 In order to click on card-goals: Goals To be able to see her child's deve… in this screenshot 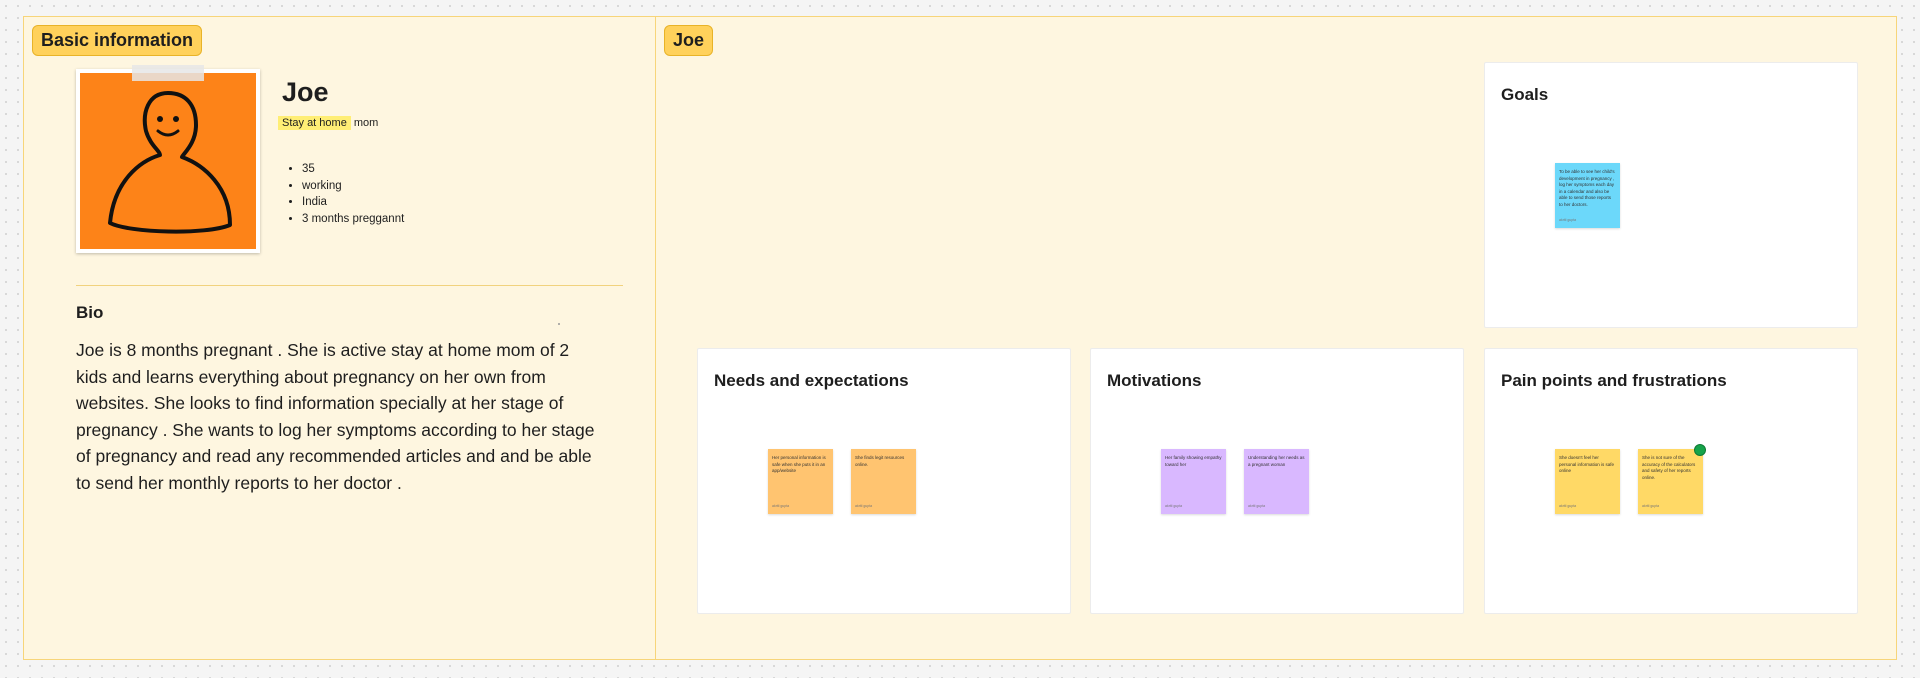, I will do `click(1671, 195)`.